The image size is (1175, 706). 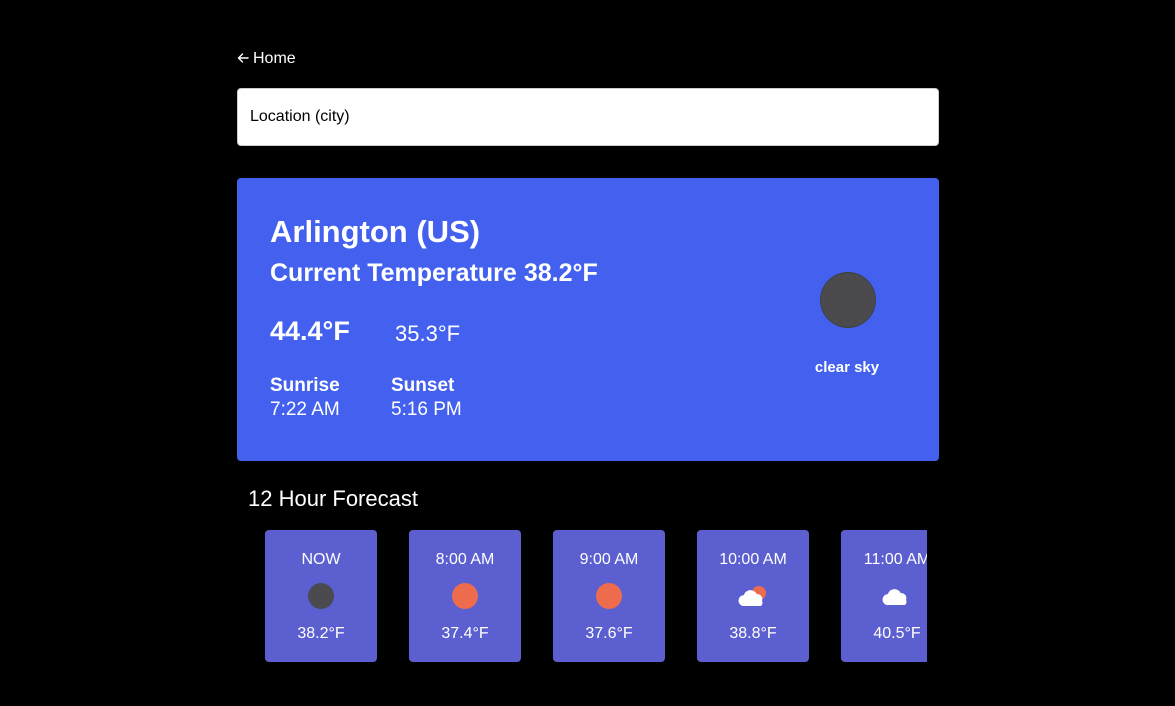 What do you see at coordinates (305, 409) in the screenshot?
I see `sunrise-time: 7:22 AM` at bounding box center [305, 409].